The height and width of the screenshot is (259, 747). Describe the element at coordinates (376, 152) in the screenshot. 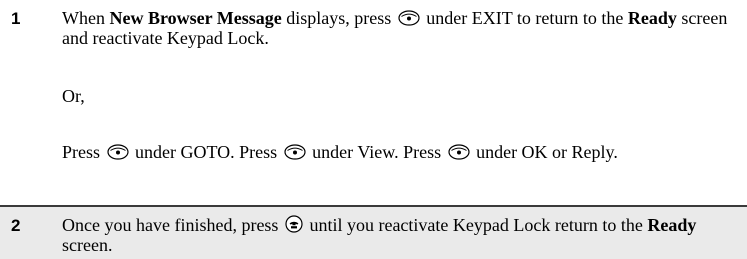

I see `text-segment: under View. Press` at that location.